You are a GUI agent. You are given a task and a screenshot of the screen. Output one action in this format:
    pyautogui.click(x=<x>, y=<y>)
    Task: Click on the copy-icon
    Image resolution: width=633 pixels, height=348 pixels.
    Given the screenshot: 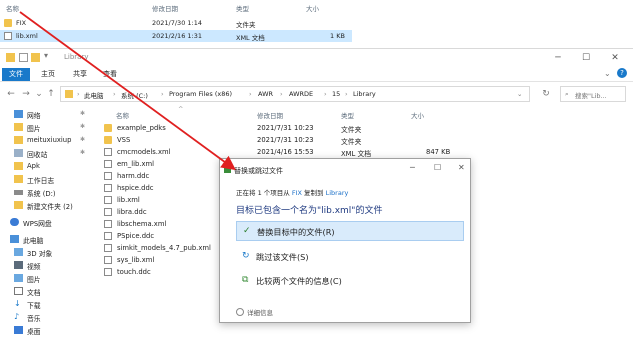 What is the action you would take?
    pyautogui.click(x=227, y=169)
    